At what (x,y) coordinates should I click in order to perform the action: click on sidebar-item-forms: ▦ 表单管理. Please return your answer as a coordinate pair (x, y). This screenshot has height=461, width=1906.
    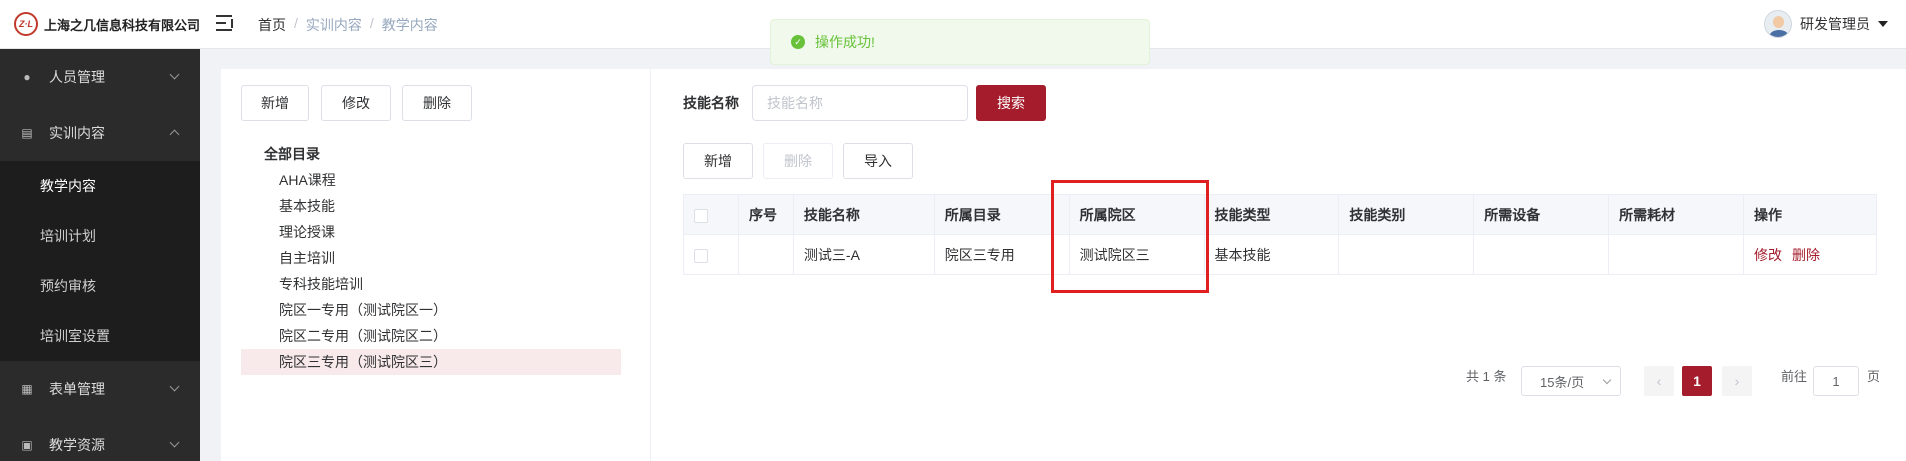
    Looking at the image, I should click on (100, 389).